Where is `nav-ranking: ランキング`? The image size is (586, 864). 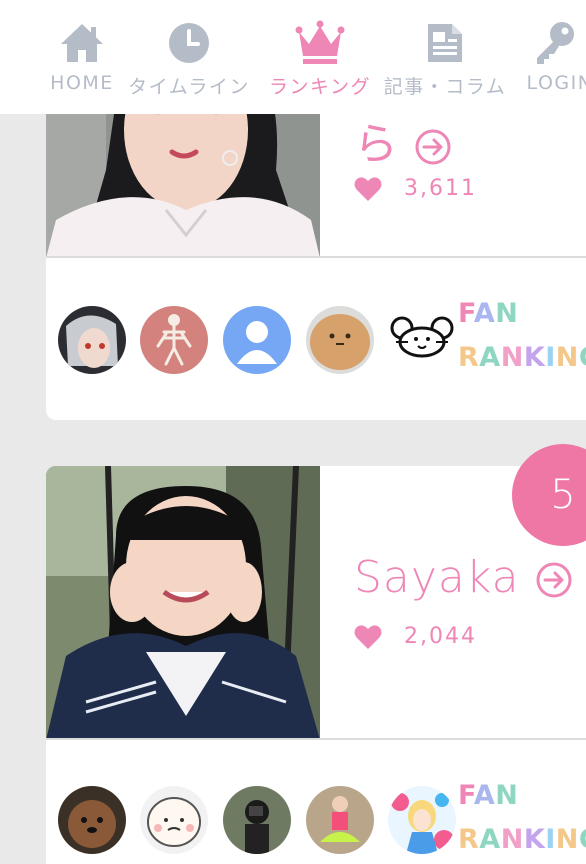
nav-ranking: ランキング is located at coordinates (320, 57).